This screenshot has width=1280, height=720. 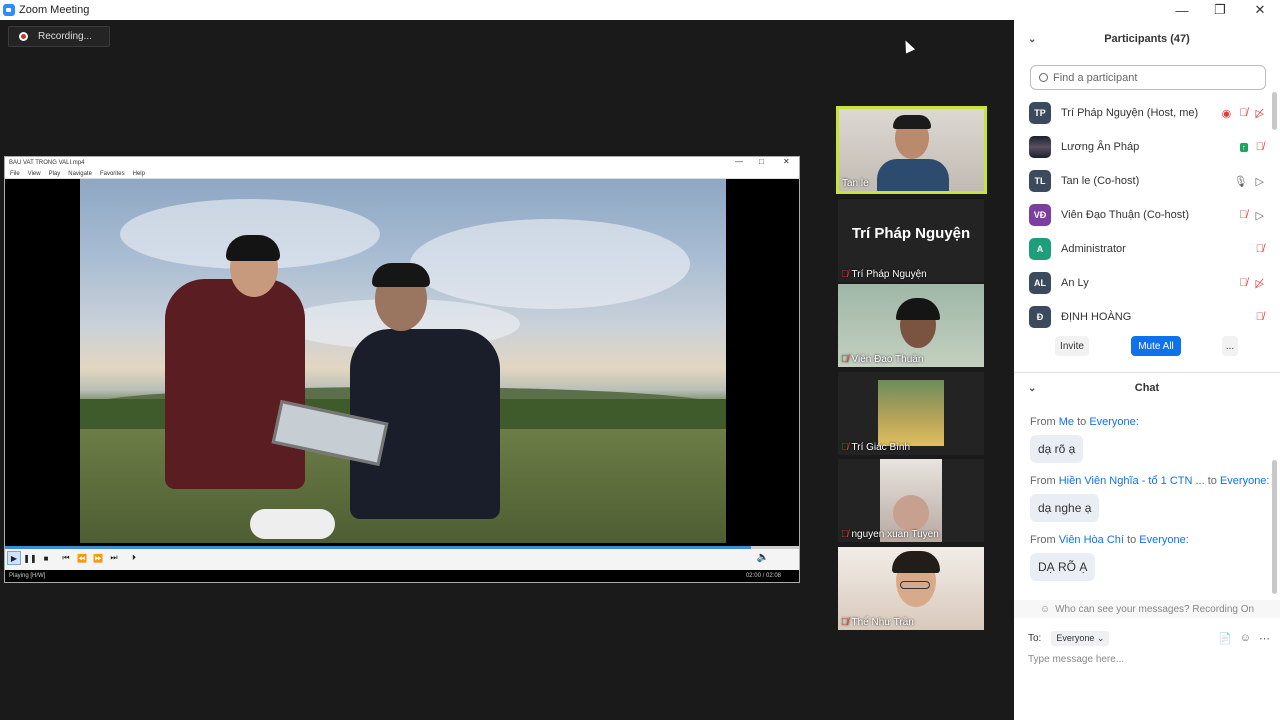 I want to click on menu-favorites: Favorites, so click(x=112, y=174).